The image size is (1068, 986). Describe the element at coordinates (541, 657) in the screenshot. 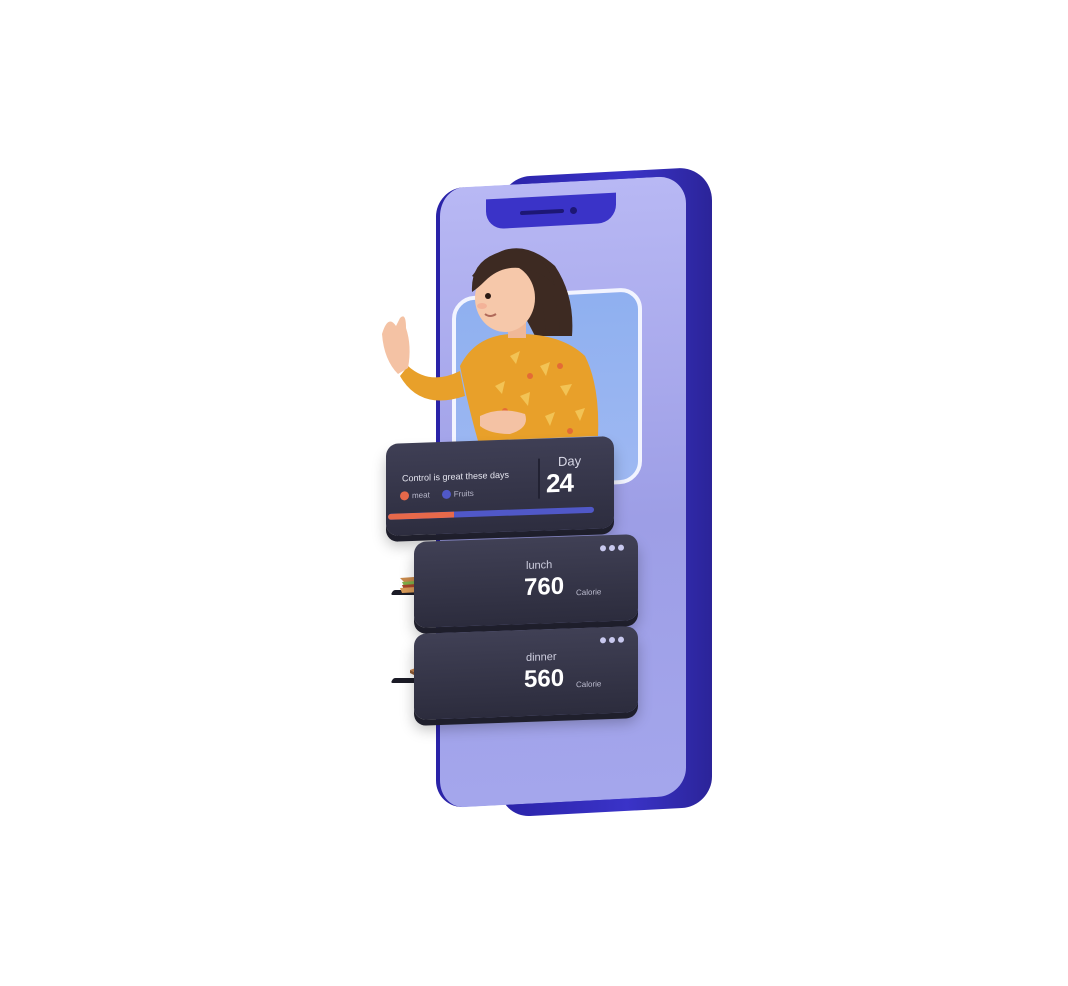

I see `meal-name: dinner` at that location.